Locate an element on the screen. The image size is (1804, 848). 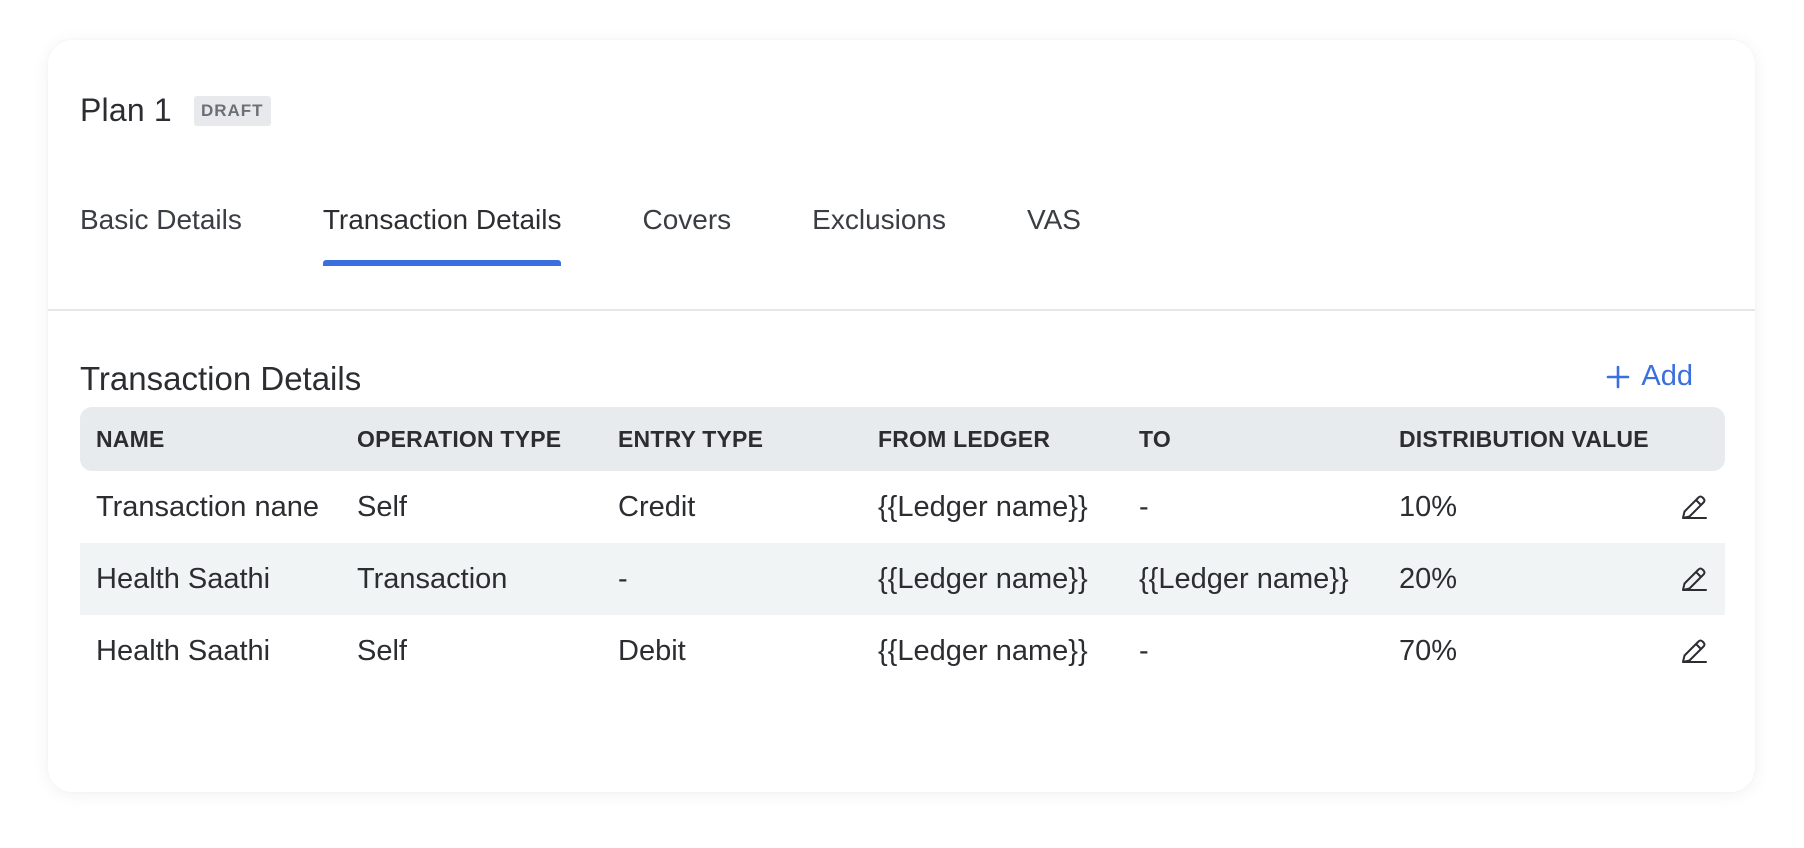
column-header-name: NAME is located at coordinates (130, 438).